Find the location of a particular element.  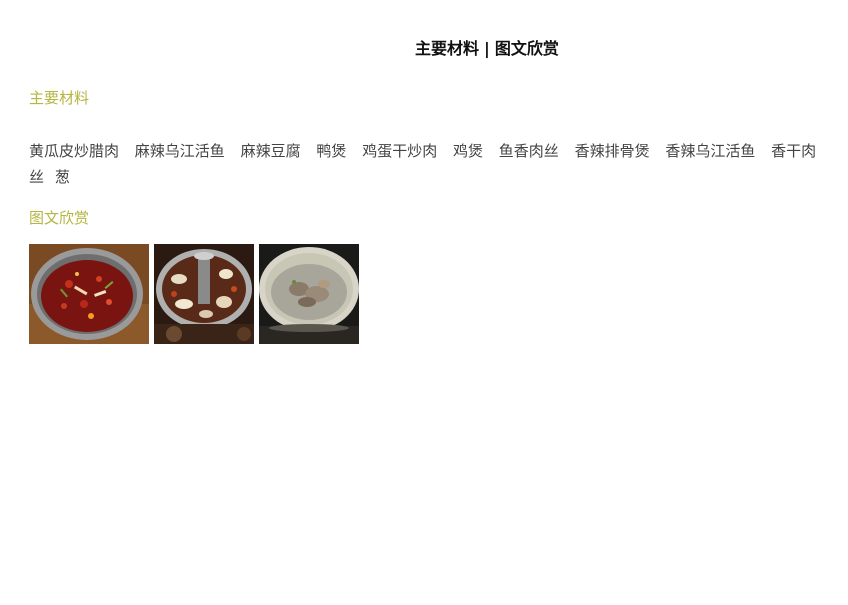

gallery is located at coordinates (194, 294).